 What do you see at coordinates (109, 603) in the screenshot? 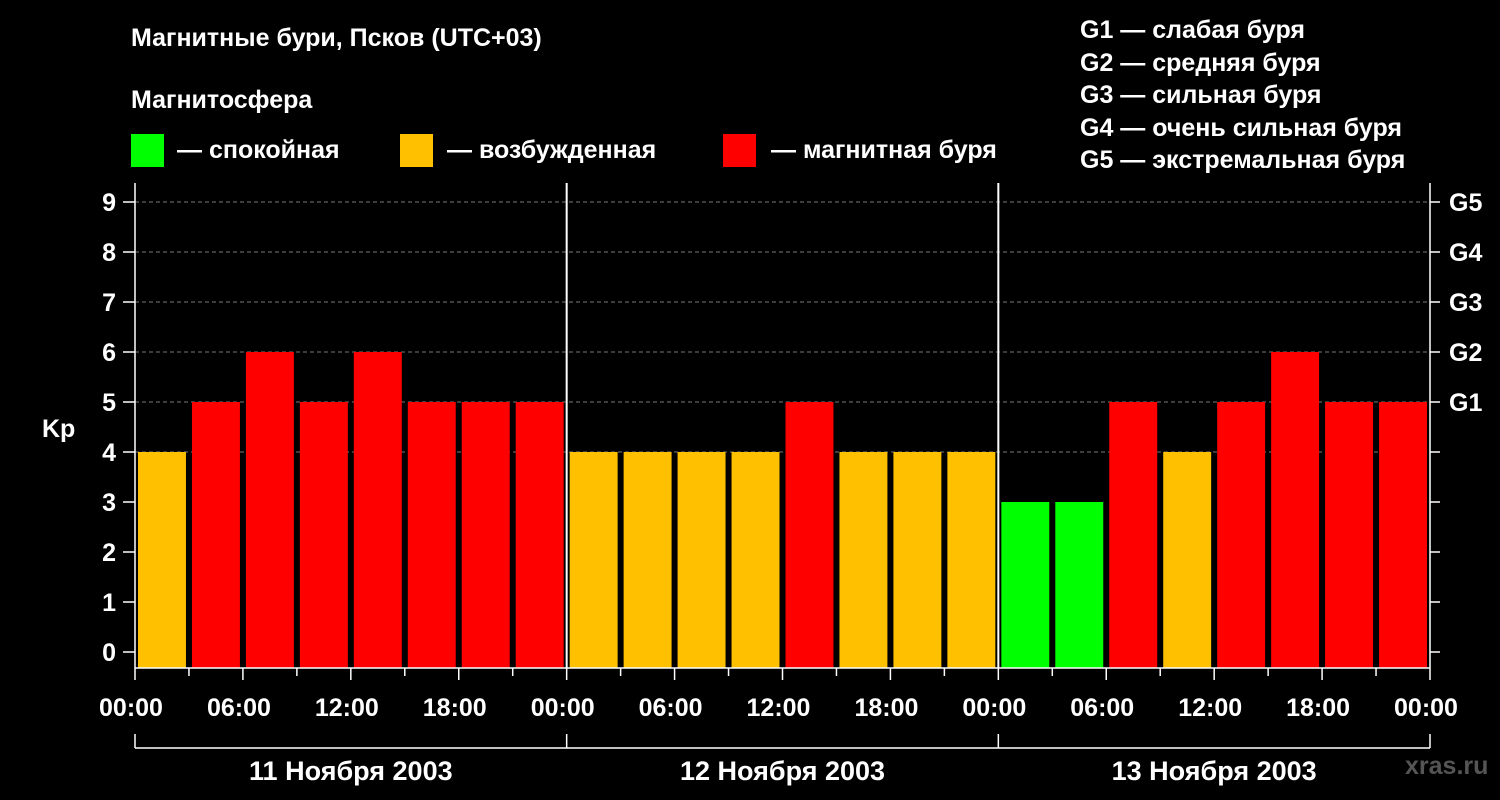
I see `y-tick-label: 1` at bounding box center [109, 603].